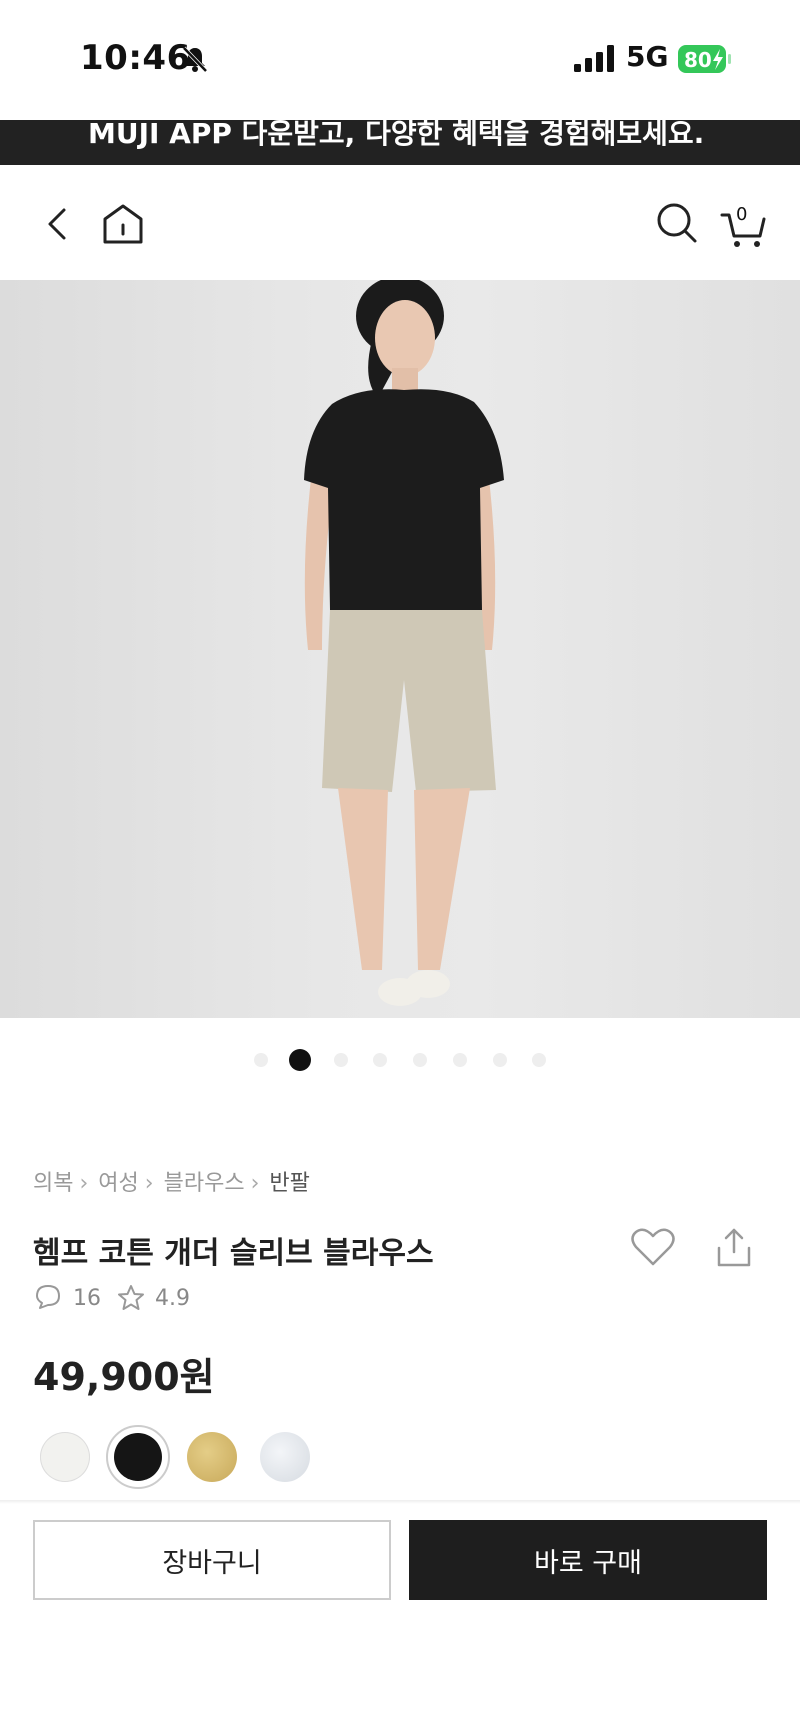  I want to click on color-swatch-black-selected, so click(138, 1457).